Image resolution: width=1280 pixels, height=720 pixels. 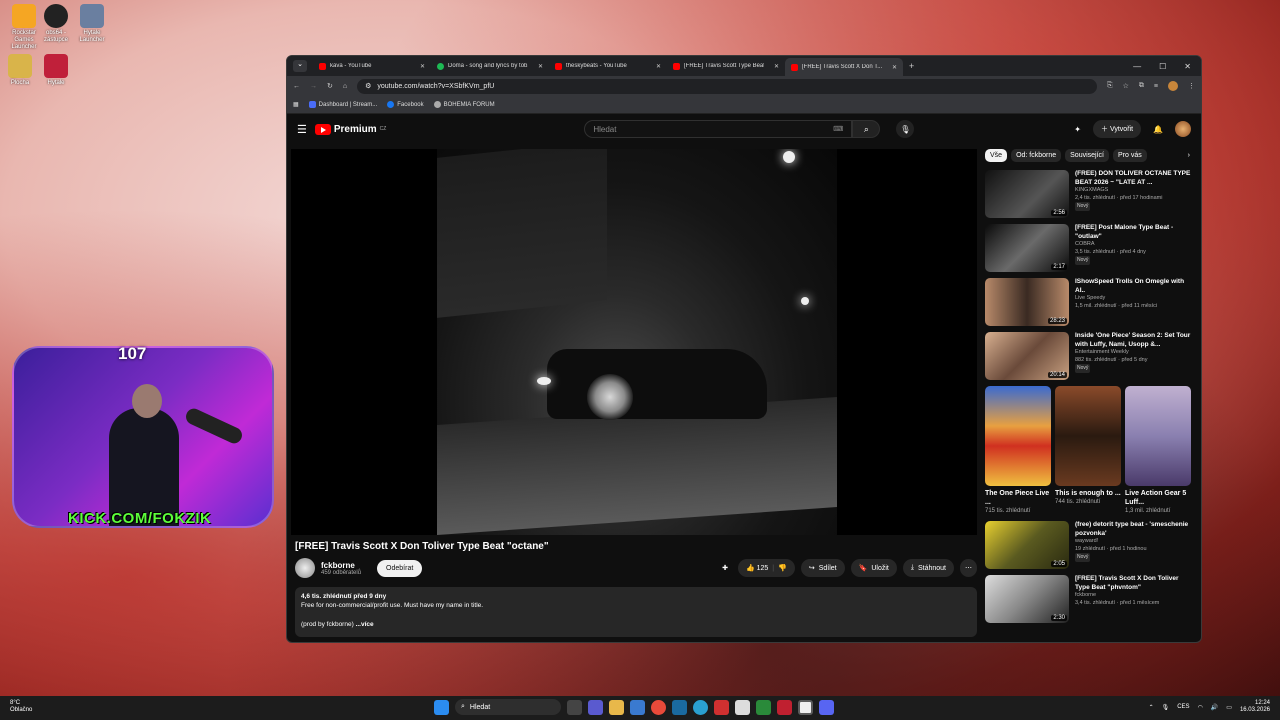 What do you see at coordinates (1087, 155) in the screenshot?
I see `chip-related: Související` at bounding box center [1087, 155].